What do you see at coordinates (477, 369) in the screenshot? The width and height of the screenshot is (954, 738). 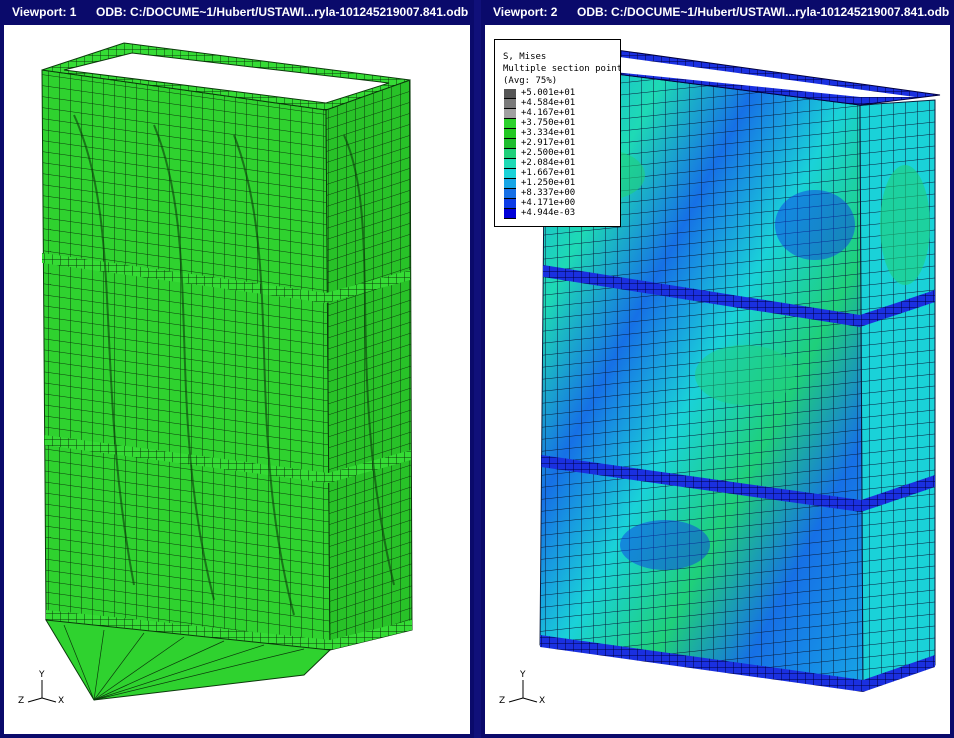 I see `viewport-divider` at bounding box center [477, 369].